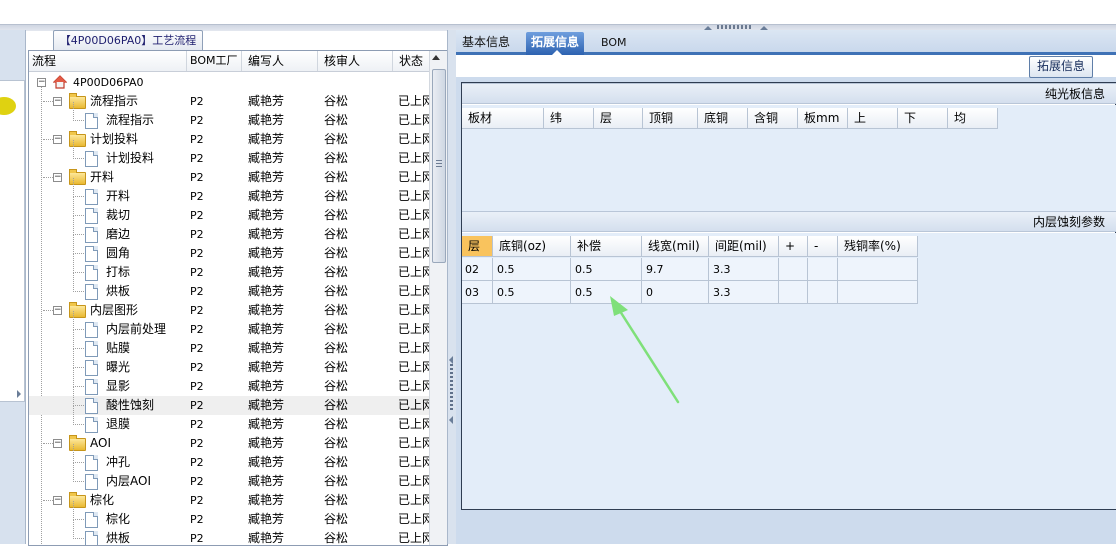 This screenshot has width=1116, height=546. I want to click on tree-row-step: 冲孔 P2 臧艳芳 谷松 已上网, so click(229, 458).